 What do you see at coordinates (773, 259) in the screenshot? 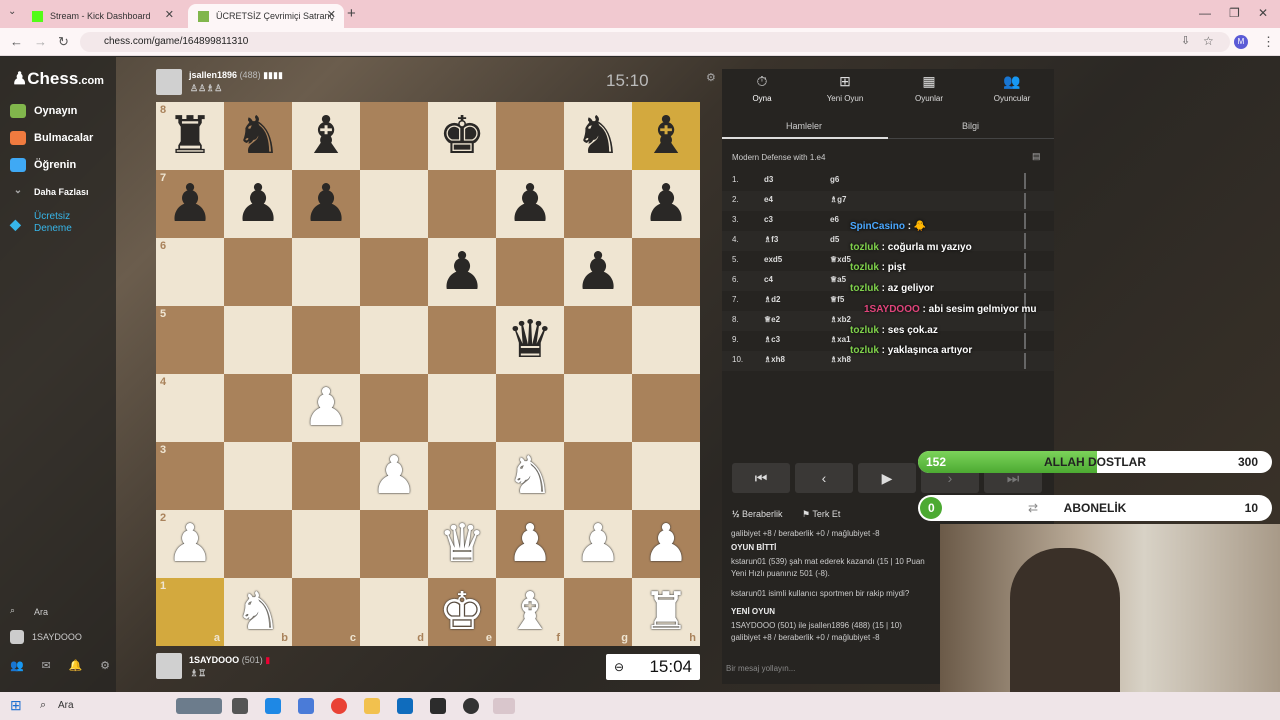
I see `white-move: exd5` at bounding box center [773, 259].